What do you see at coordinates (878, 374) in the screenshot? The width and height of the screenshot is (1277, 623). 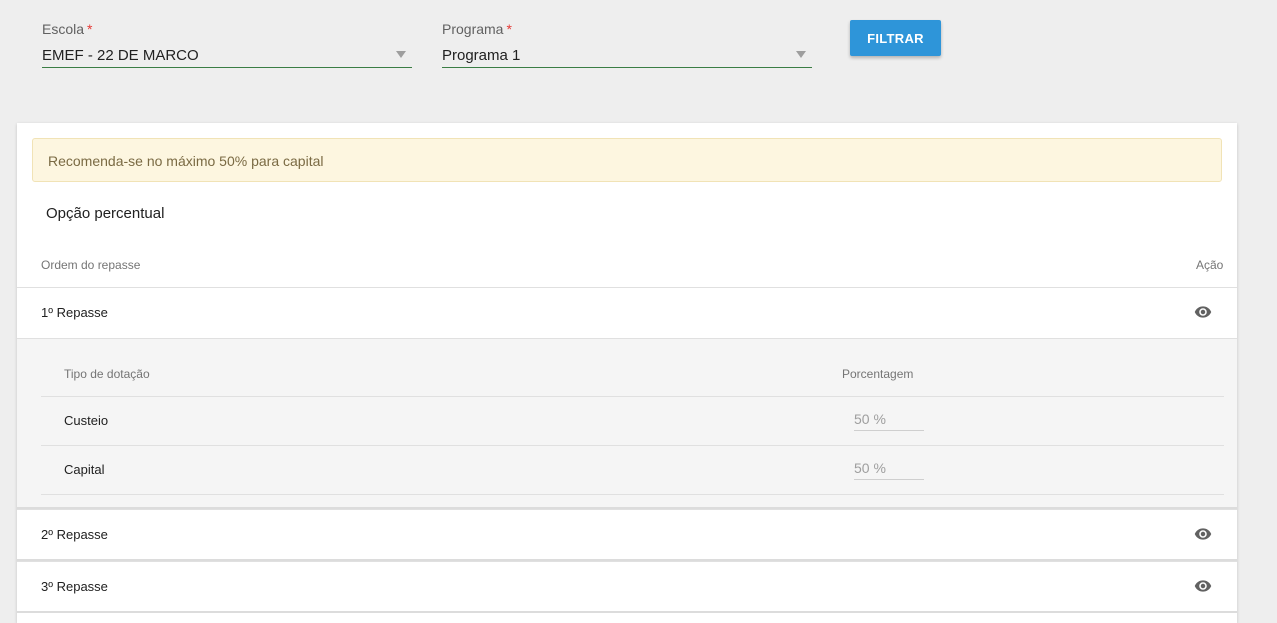 I see `column-header-percent: Porcentagem` at bounding box center [878, 374].